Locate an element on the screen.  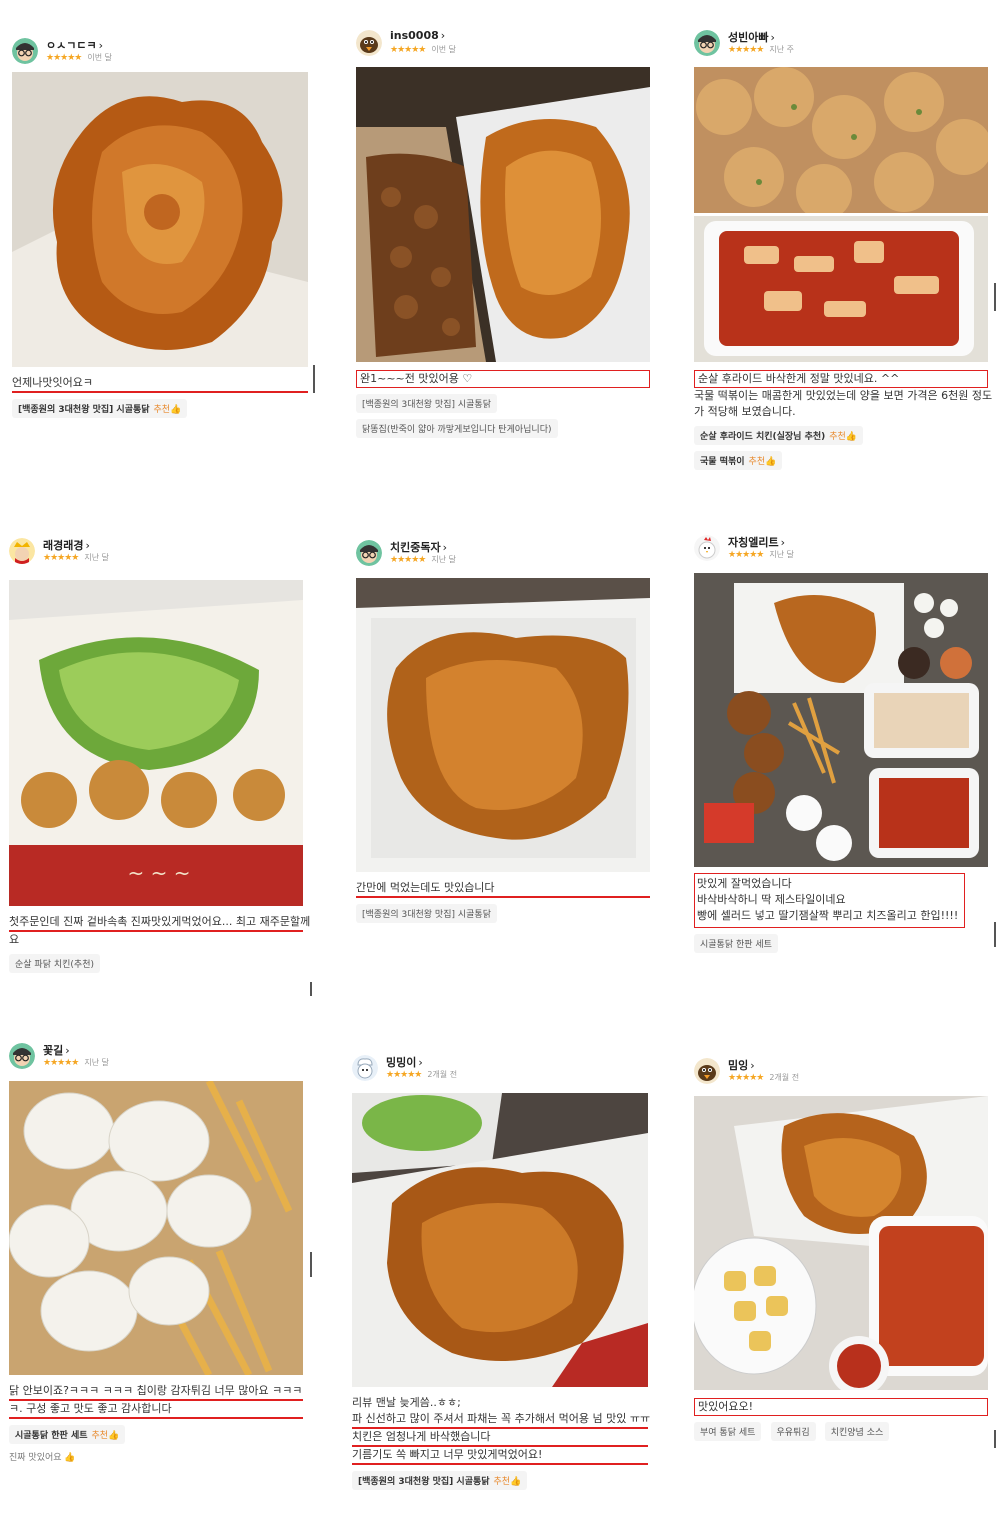
review-text: 언제나맛잇어요ㅋ is located at coordinates (160, 384).